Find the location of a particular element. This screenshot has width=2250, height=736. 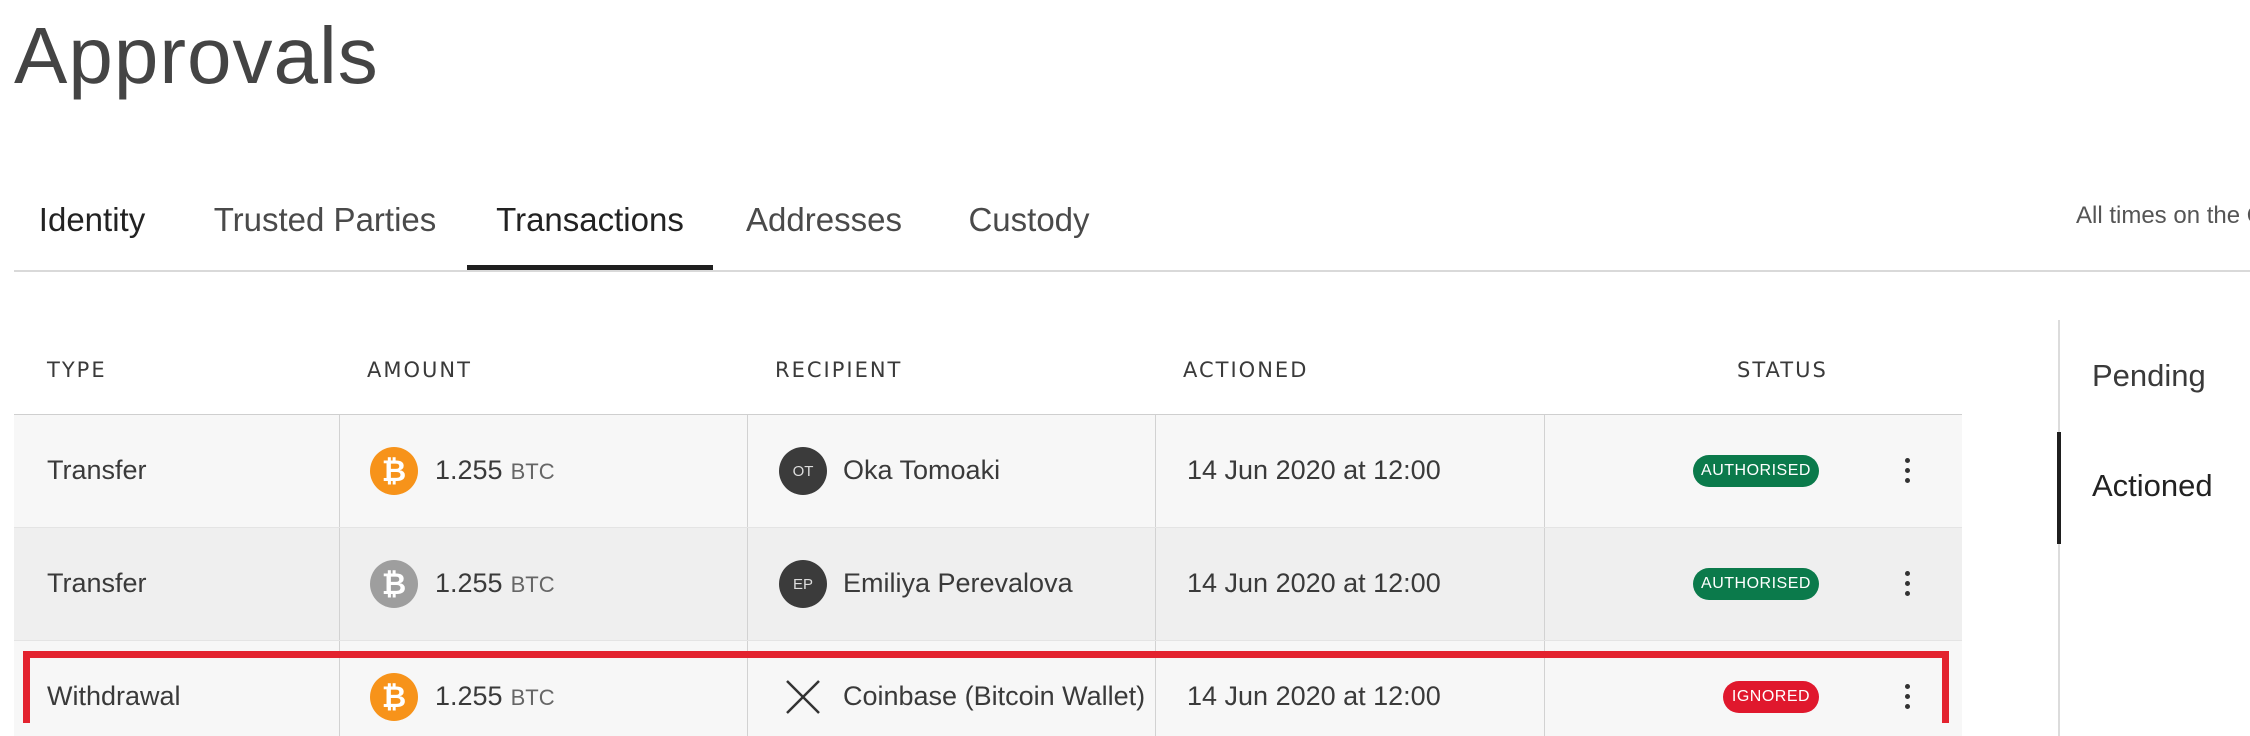

table-header: TYPE AMOUNT RECIPIENT ACTIONED STATUS is located at coordinates (988, 367).